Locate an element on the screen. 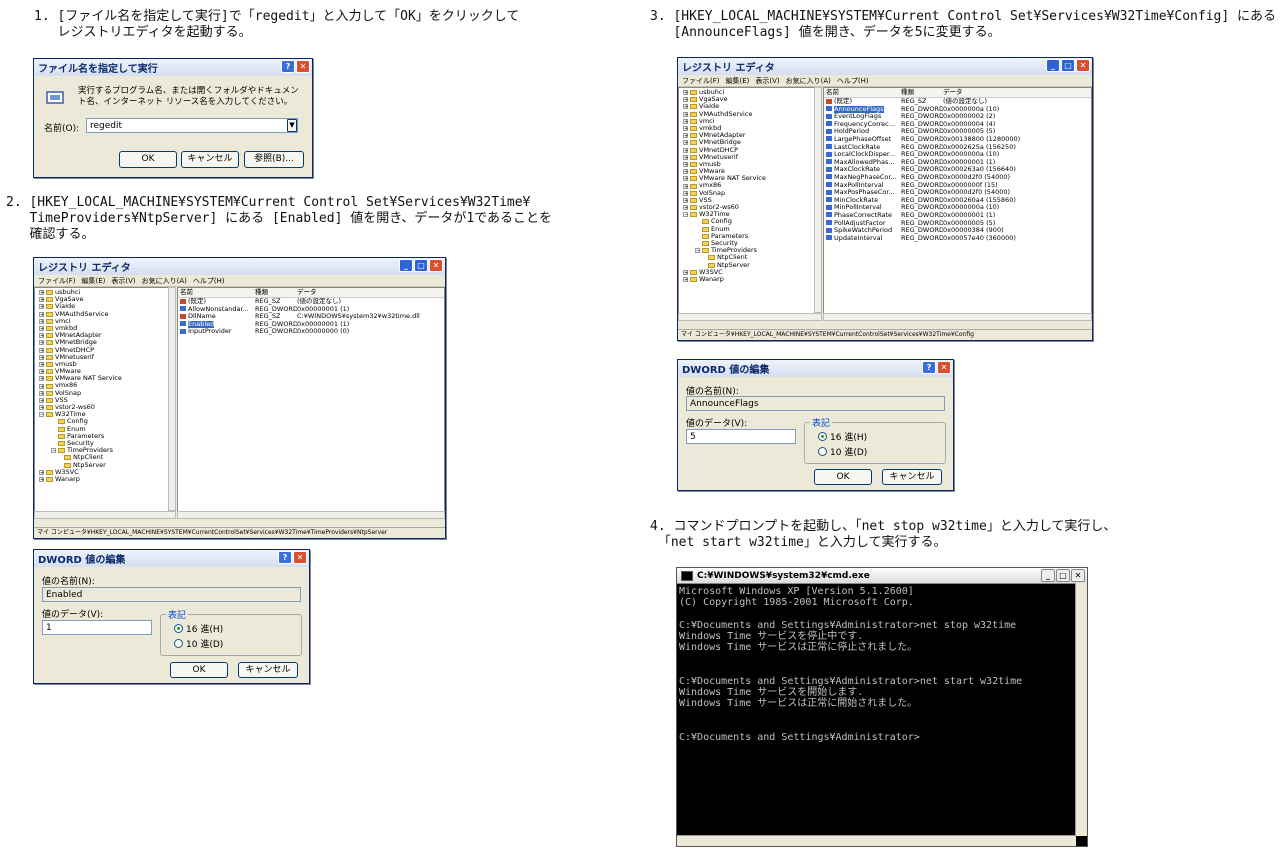 Image resolution: width=1284 pixels, height=855 pixels. value-row: MinPollInterval REG_DWORD 0x0000000a (10) is located at coordinates (957, 208).